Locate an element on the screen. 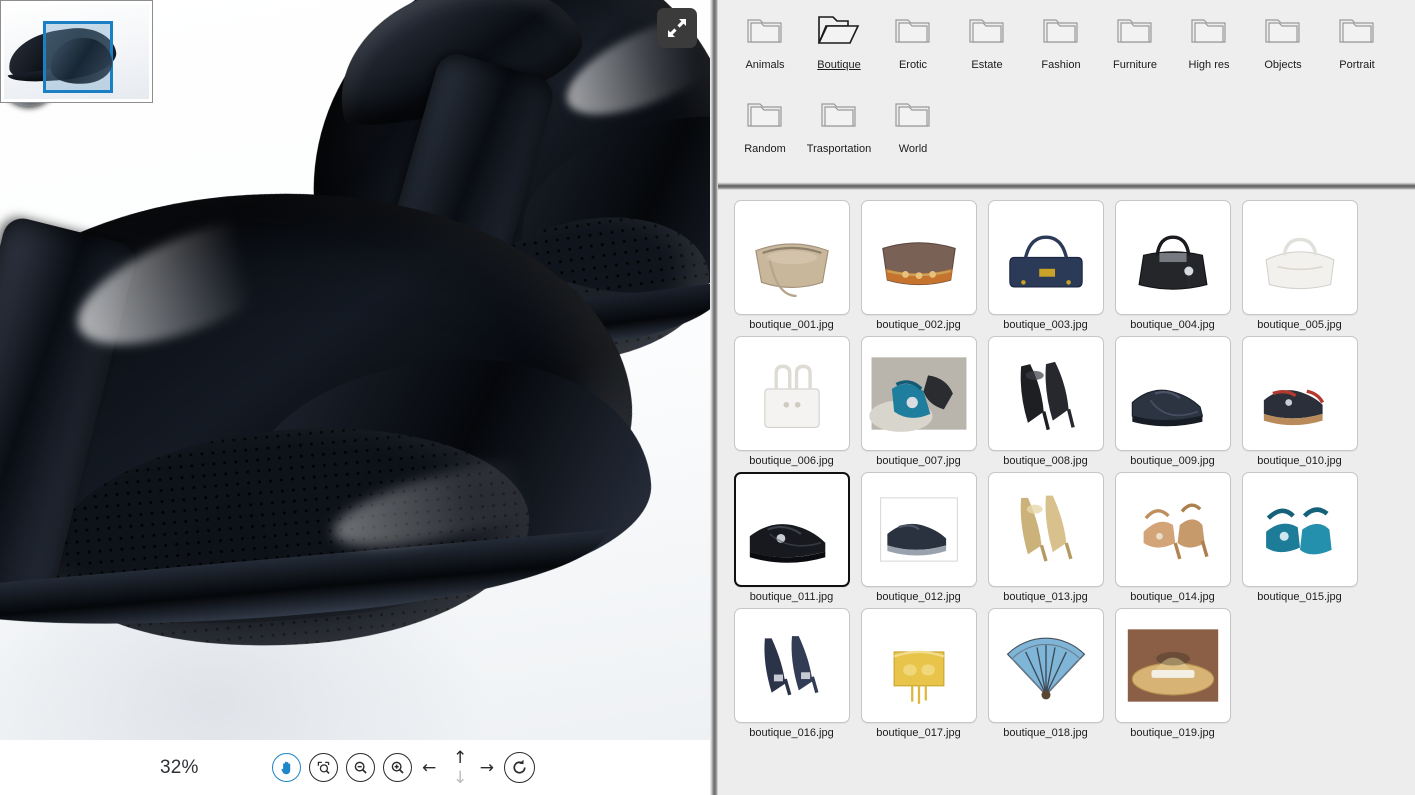 This screenshot has height=795, width=1415. thumbnail-filename: boutique_010.jpg is located at coordinates (1299, 461).